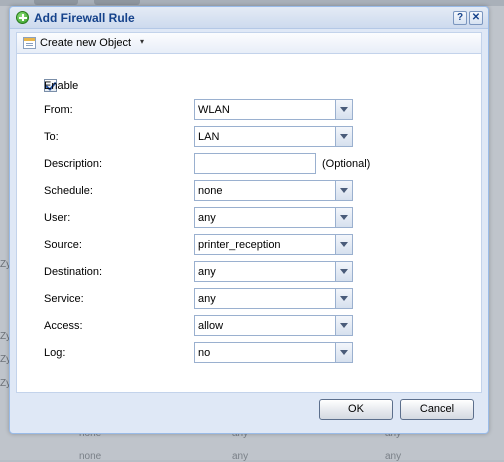 This screenshot has height=462, width=504. I want to click on schedule-label: Schedule:, so click(68, 191).